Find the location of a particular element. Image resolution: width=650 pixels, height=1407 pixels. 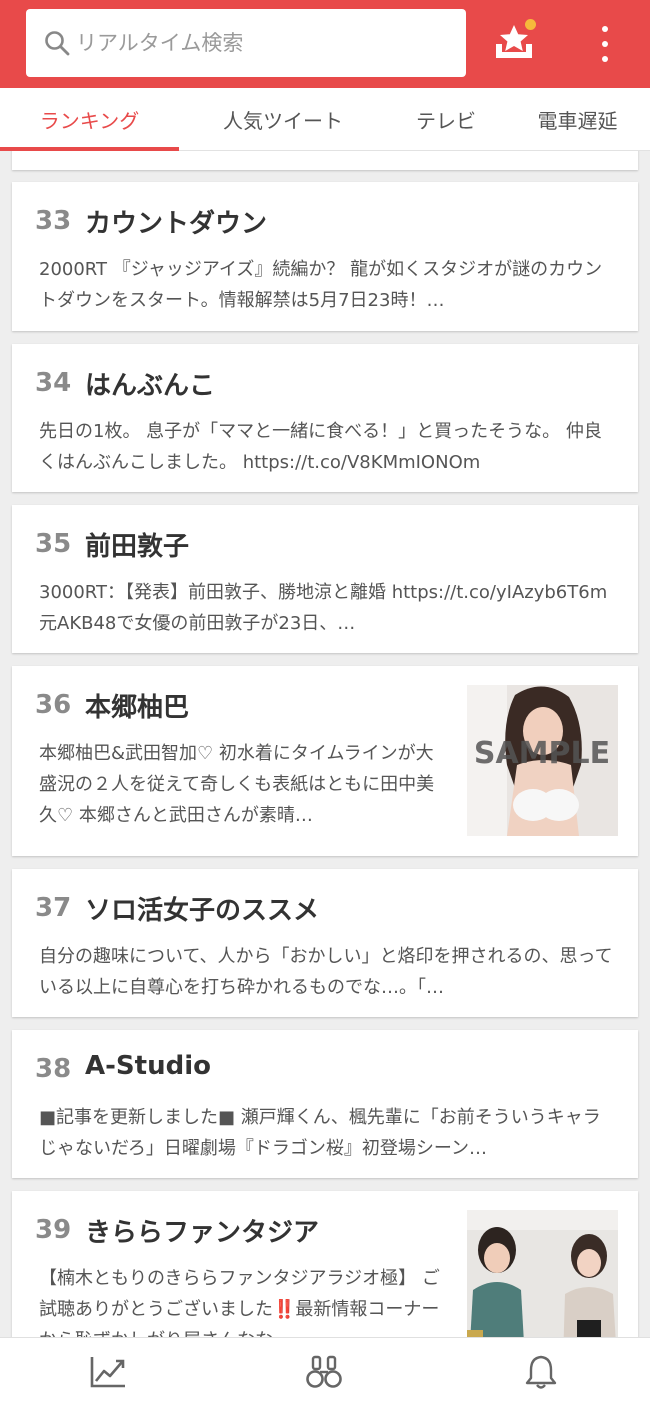

item-thumbnail is located at coordinates (542, 1273).